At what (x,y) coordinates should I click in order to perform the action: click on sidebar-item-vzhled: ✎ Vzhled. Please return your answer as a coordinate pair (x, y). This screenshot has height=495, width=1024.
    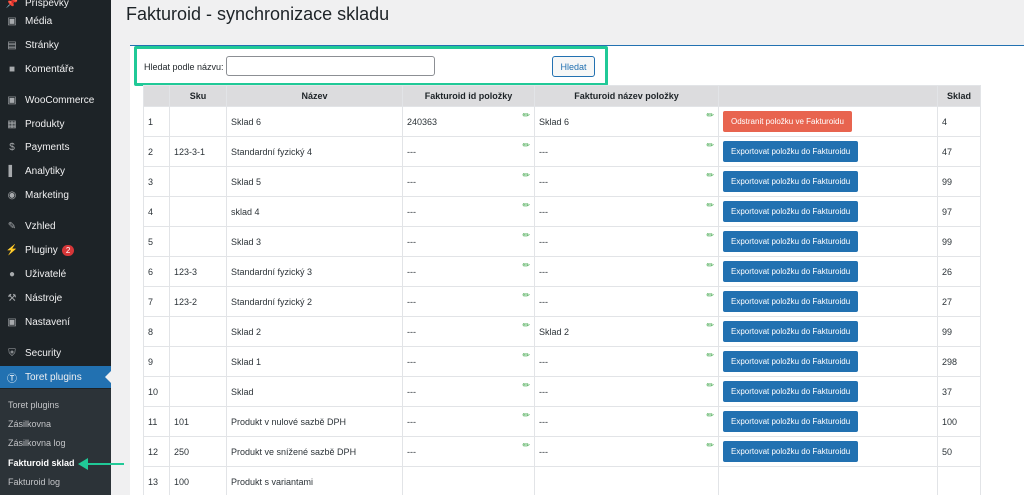
    Looking at the image, I should click on (55, 226).